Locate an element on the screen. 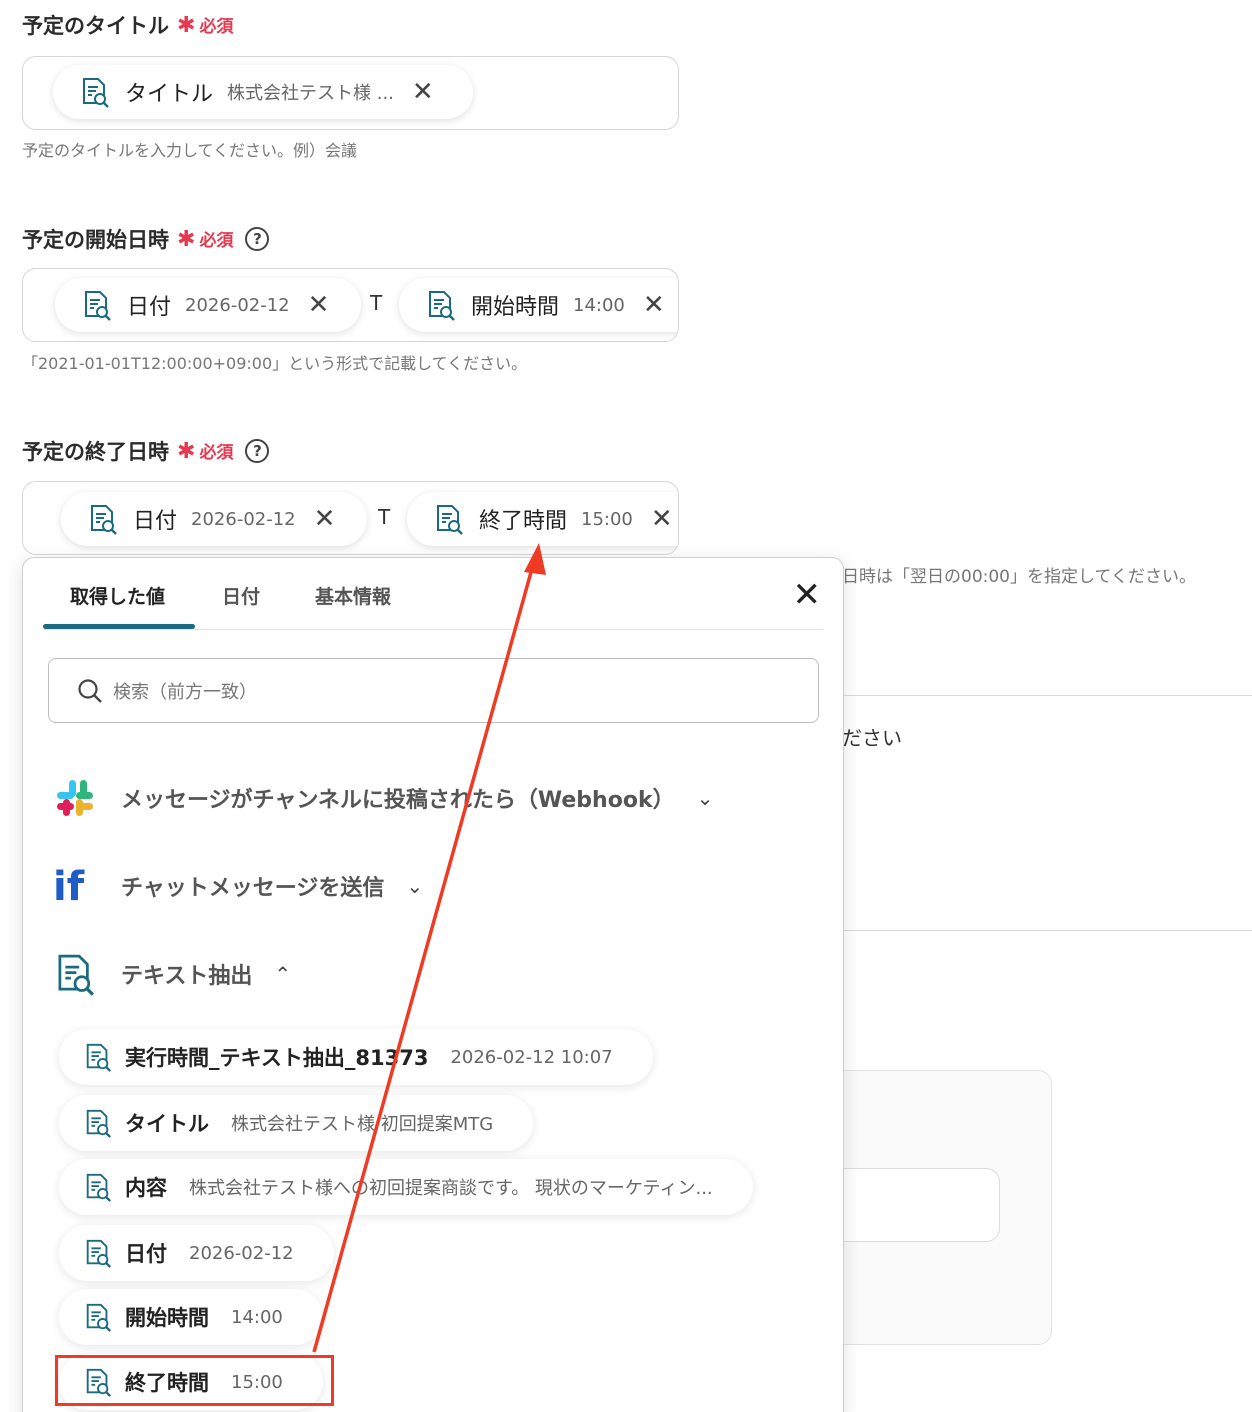 The image size is (1252, 1412). pill-value: 15:00 is located at coordinates (607, 519).